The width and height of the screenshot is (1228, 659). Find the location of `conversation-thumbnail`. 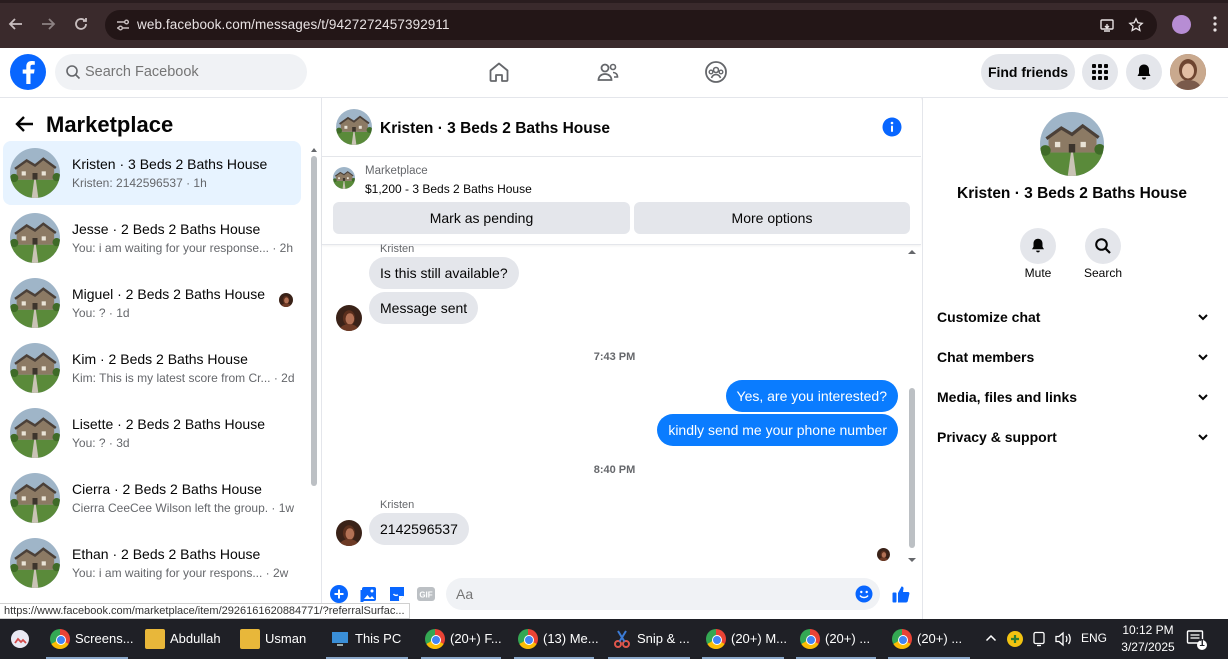

conversation-thumbnail is located at coordinates (35, 433).